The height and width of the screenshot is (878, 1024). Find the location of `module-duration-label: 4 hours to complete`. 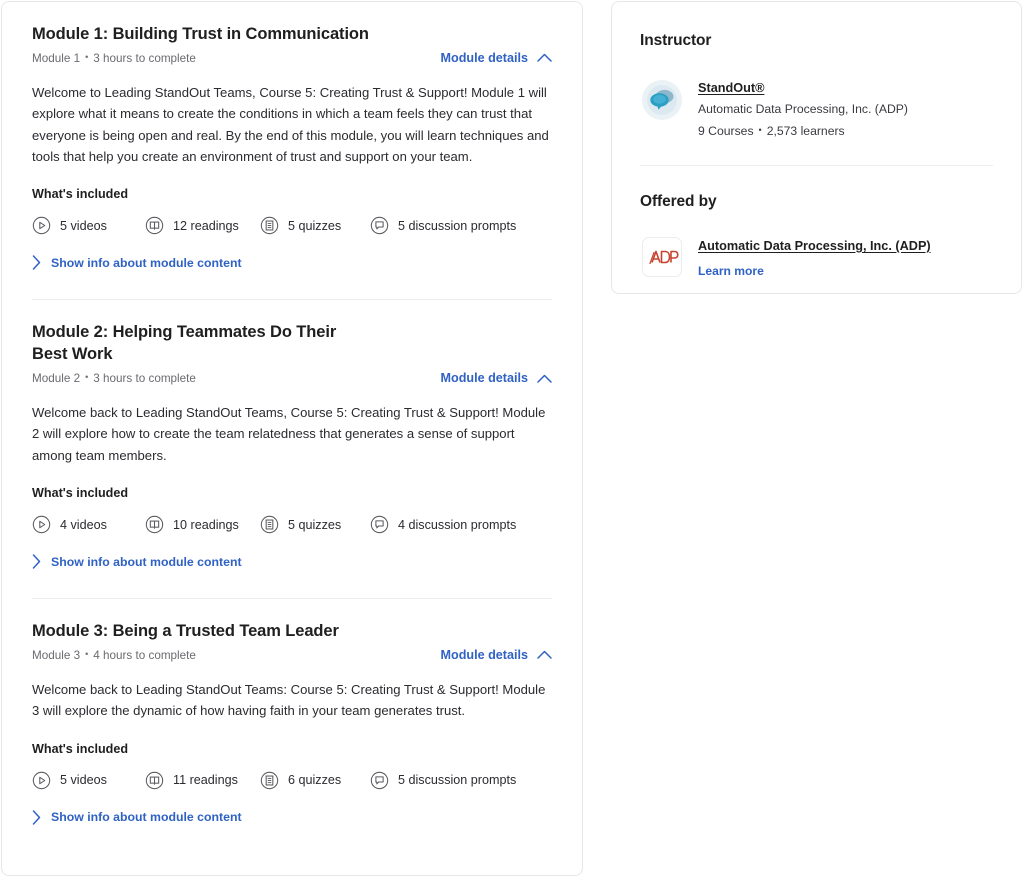

module-duration-label: 4 hours to complete is located at coordinates (144, 655).